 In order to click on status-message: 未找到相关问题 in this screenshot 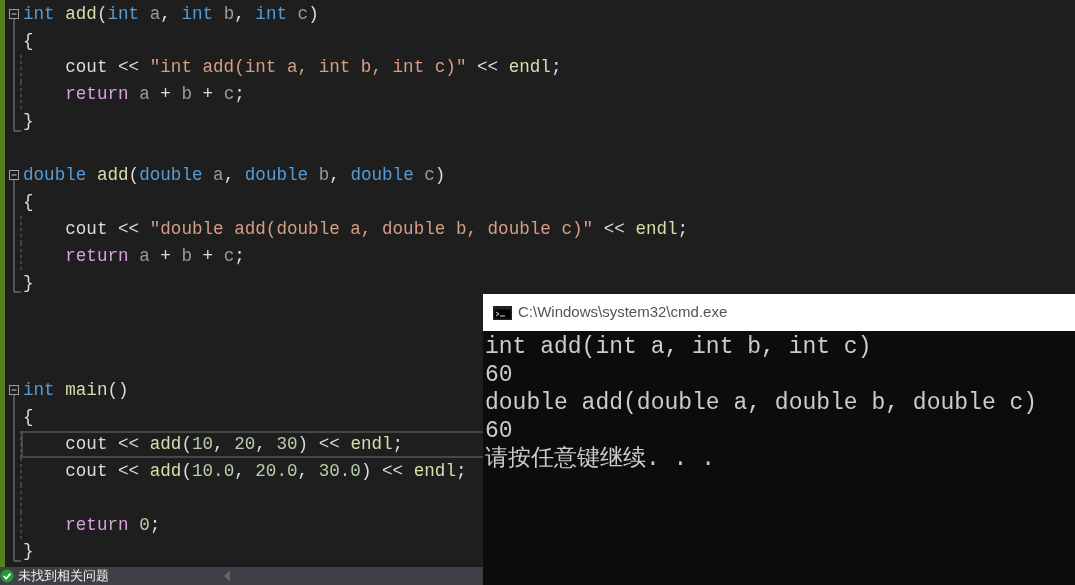, I will do `click(63, 576)`.